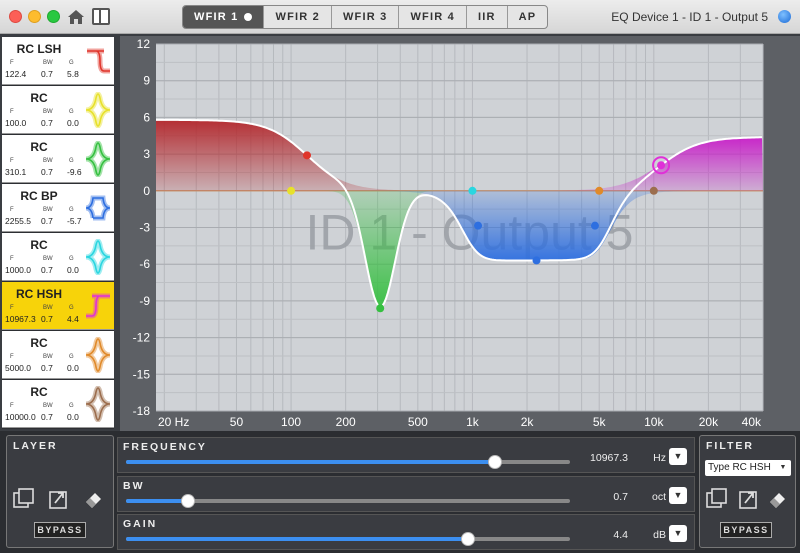  Describe the element at coordinates (348, 539) in the screenshot. I see `gain-slider` at that location.